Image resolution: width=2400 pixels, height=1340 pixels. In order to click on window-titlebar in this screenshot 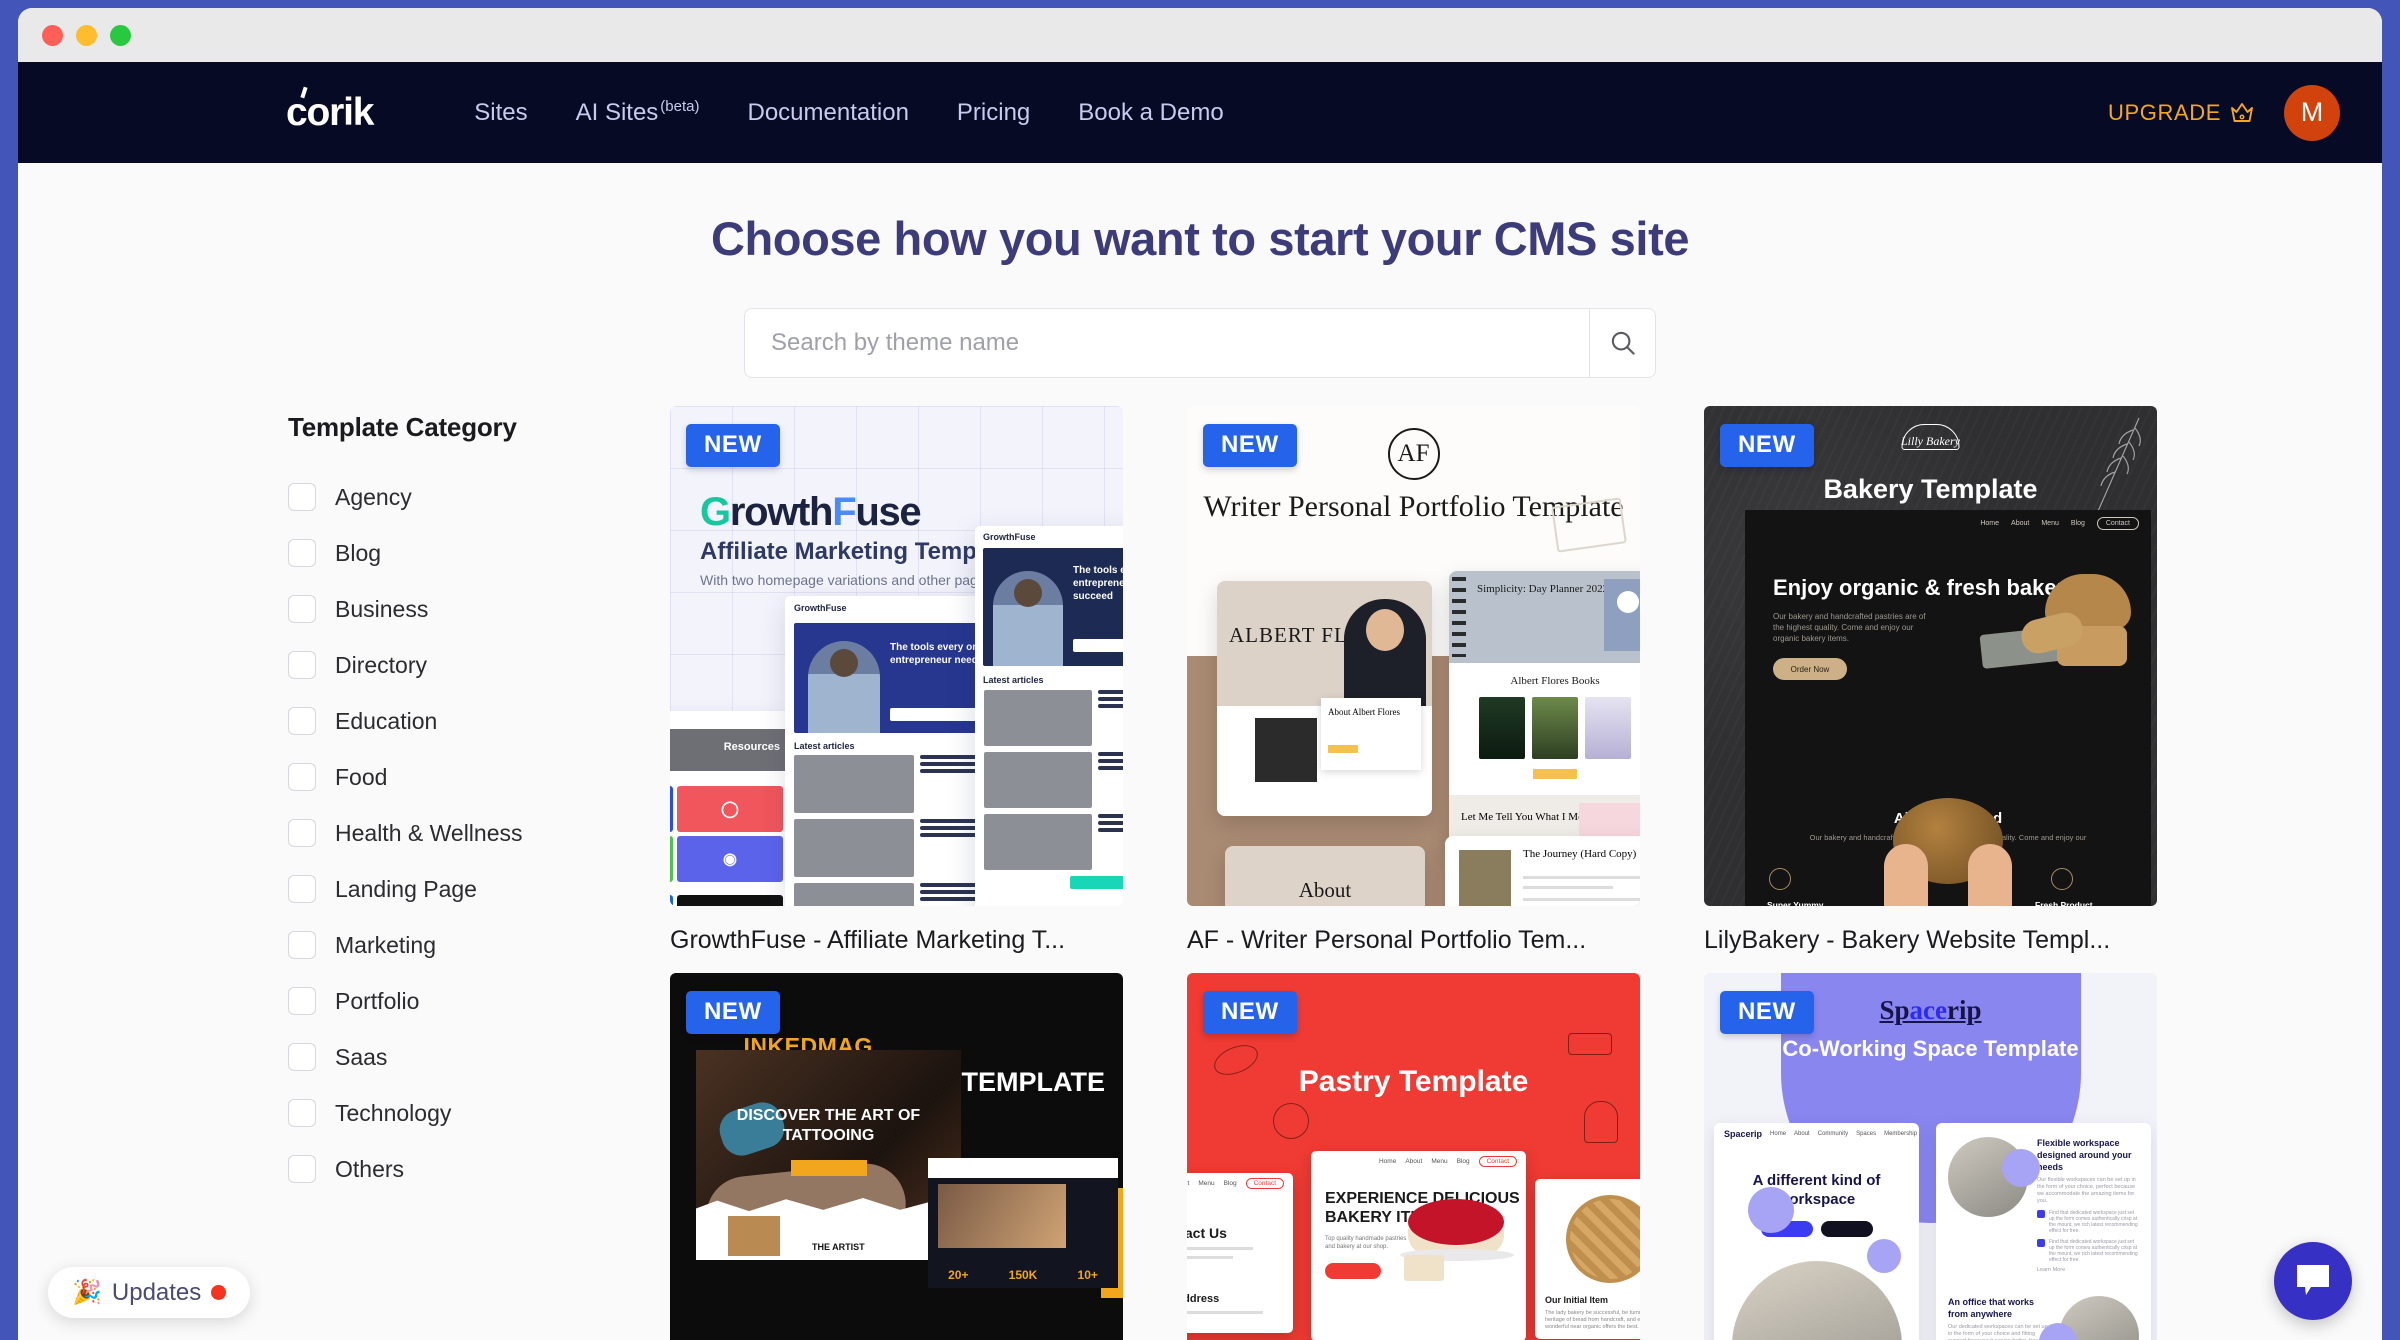, I will do `click(1200, 35)`.